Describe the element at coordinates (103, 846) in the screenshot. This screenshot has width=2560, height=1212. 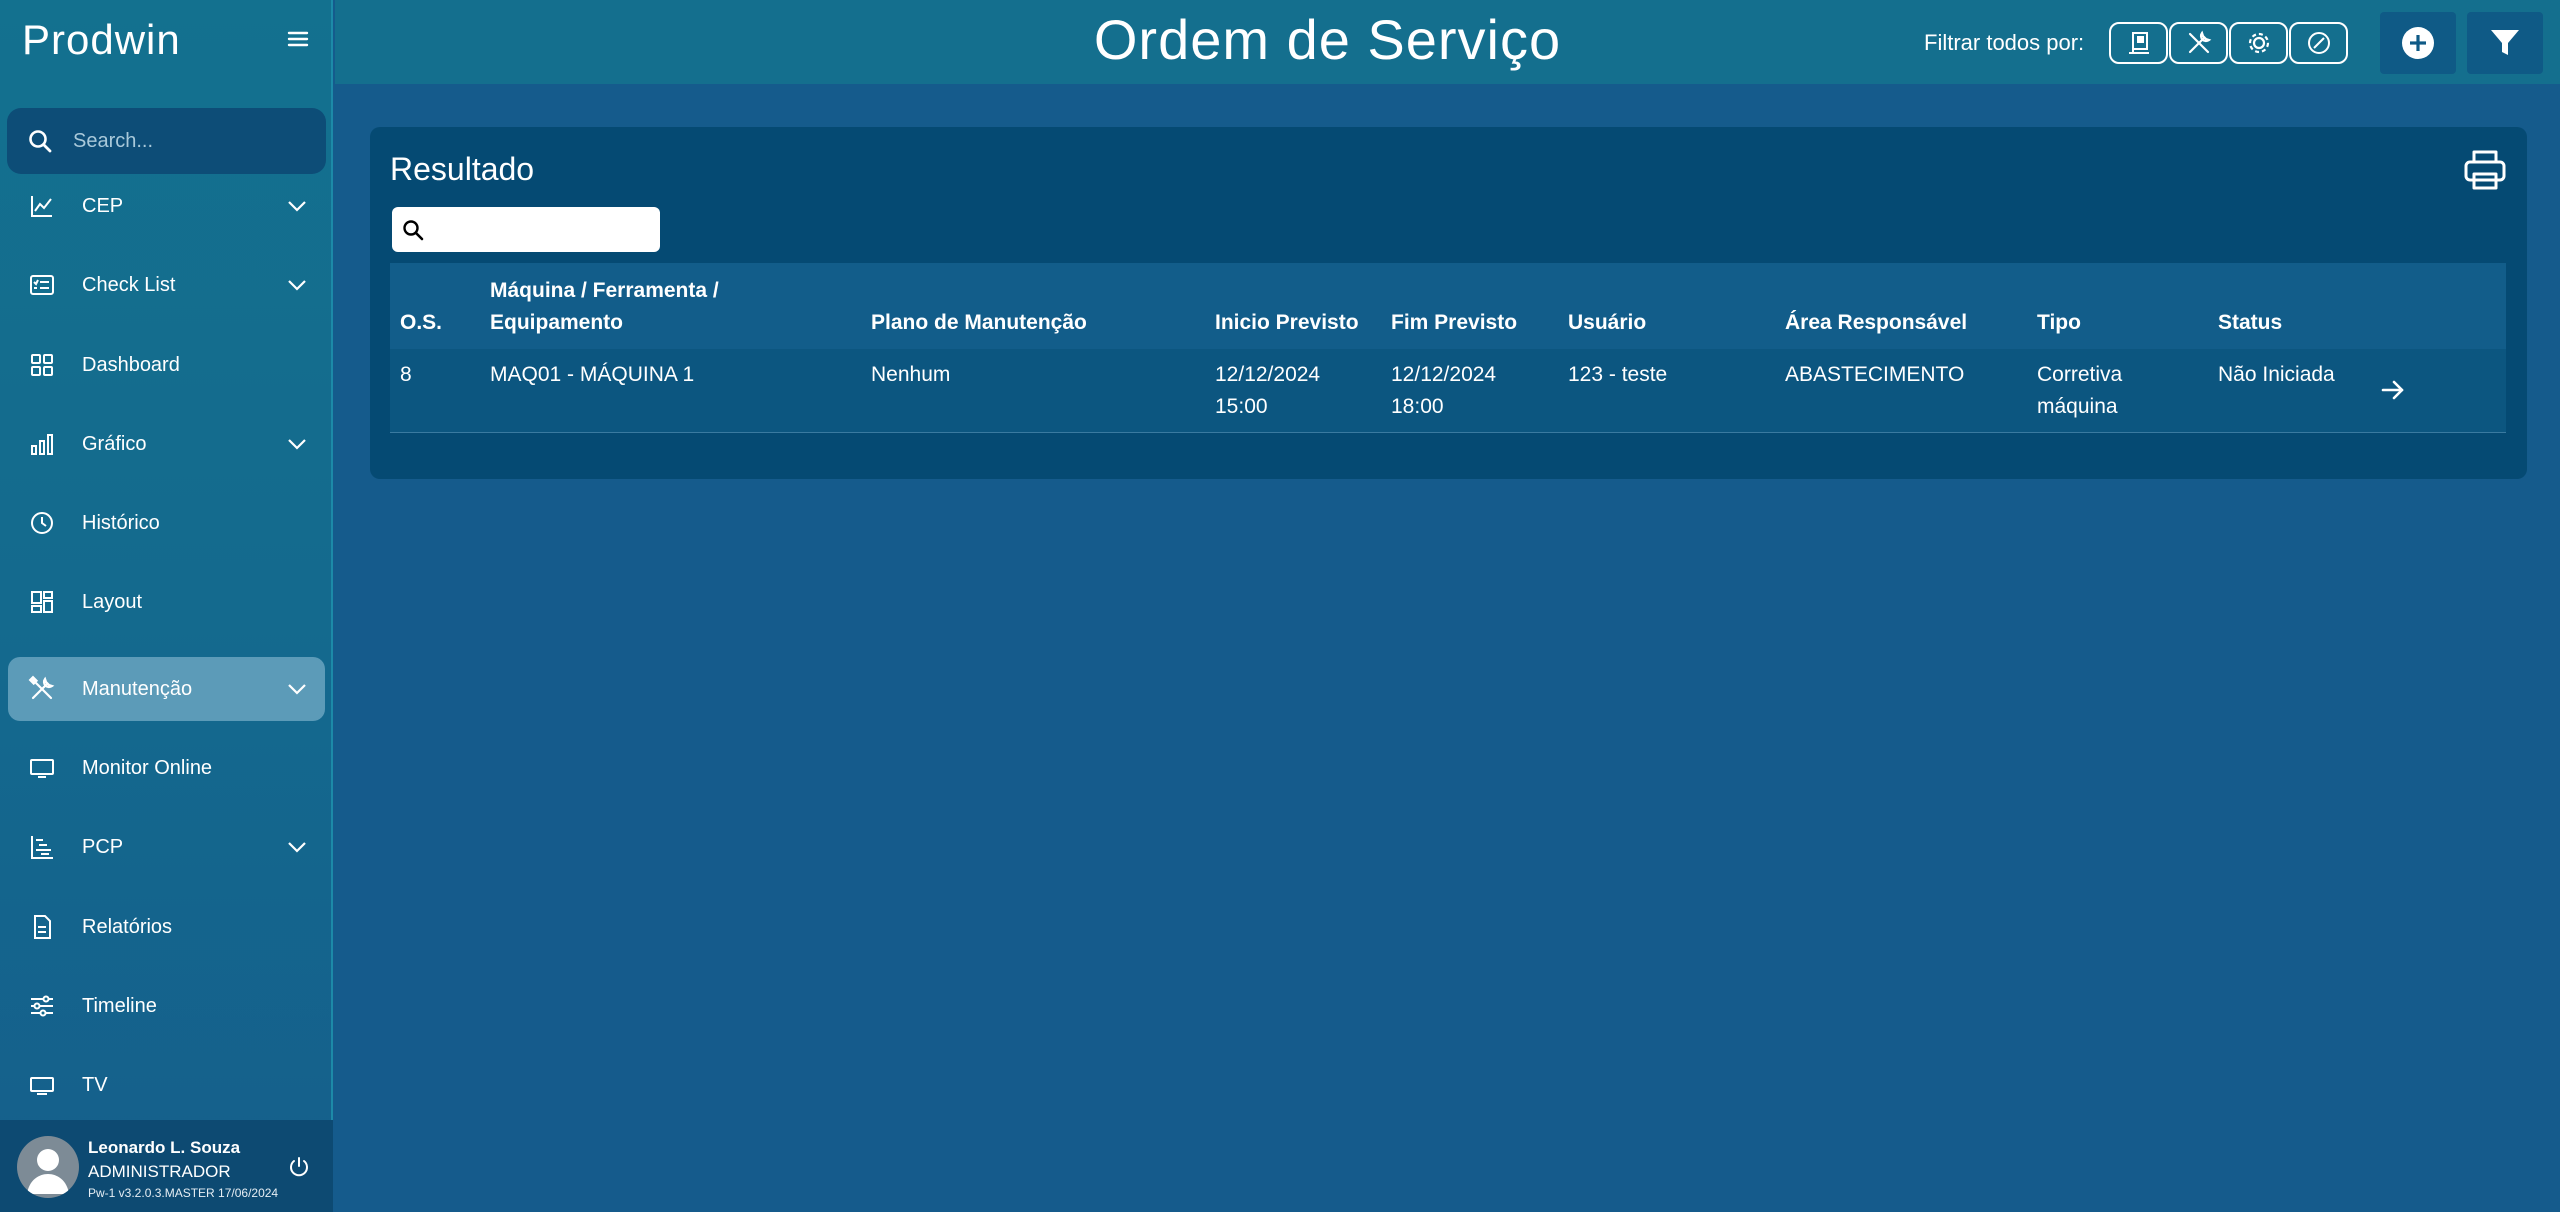
I see `sidebar-item-label: PCP` at that location.